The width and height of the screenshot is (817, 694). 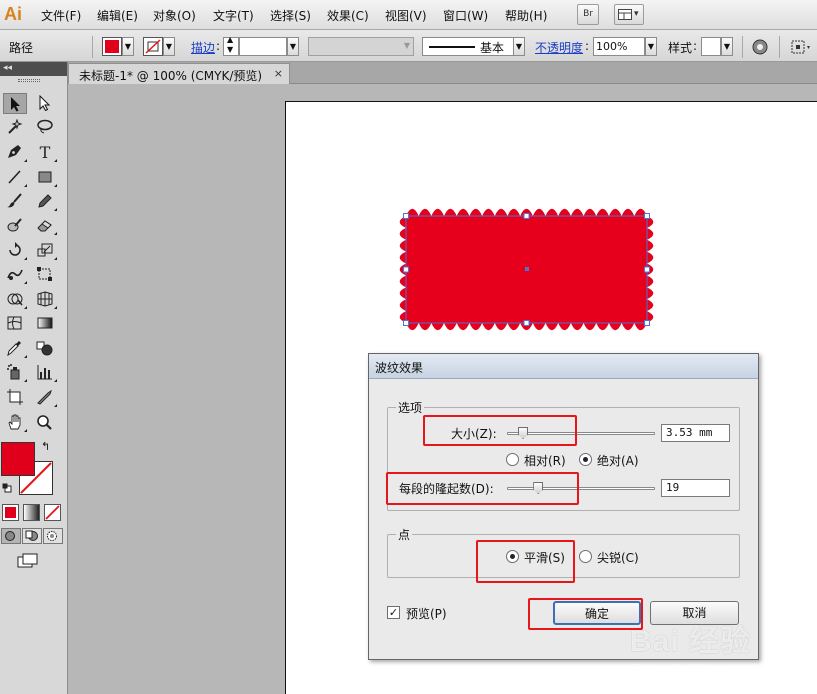 I want to click on menu-file: 文件(F), so click(x=61, y=15).